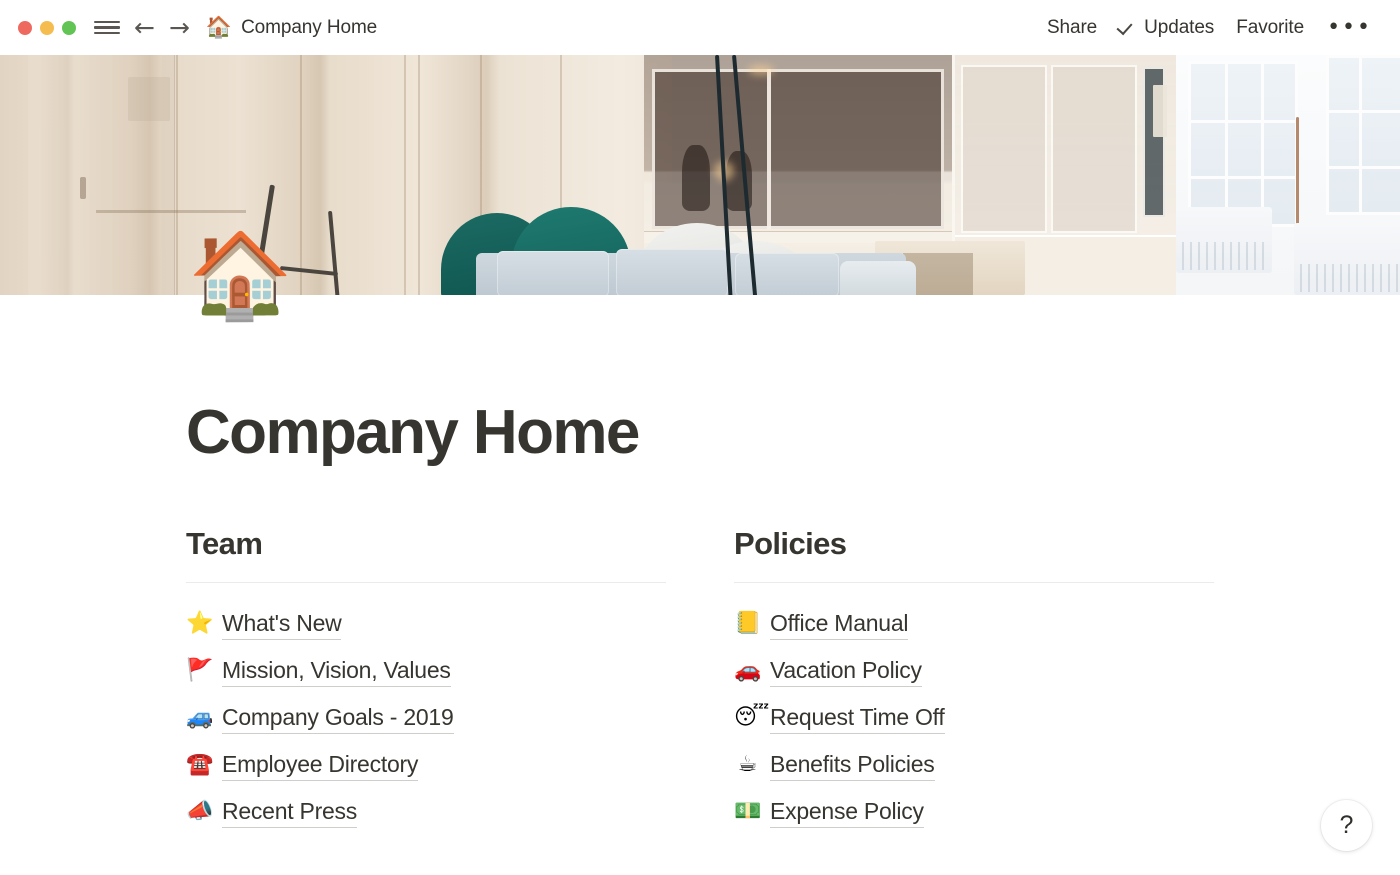 Image resolution: width=1400 pixels, height=875 pixels. I want to click on list-item: ☕ Benefits Policies, so click(974, 764).